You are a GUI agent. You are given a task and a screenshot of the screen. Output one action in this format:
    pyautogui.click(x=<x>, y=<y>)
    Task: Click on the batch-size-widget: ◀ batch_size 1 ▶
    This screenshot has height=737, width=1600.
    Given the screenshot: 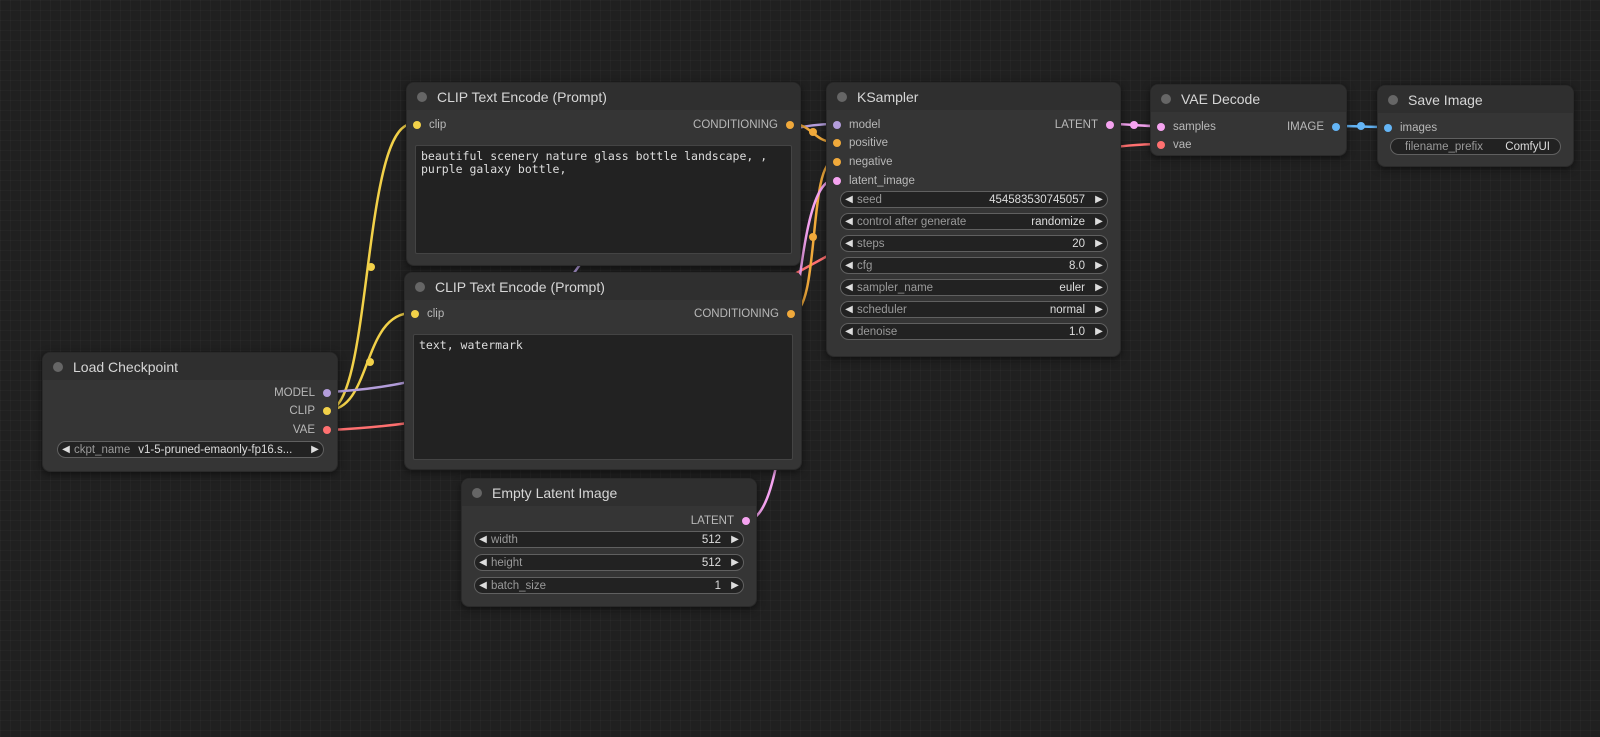 What is the action you would take?
    pyautogui.click(x=609, y=585)
    